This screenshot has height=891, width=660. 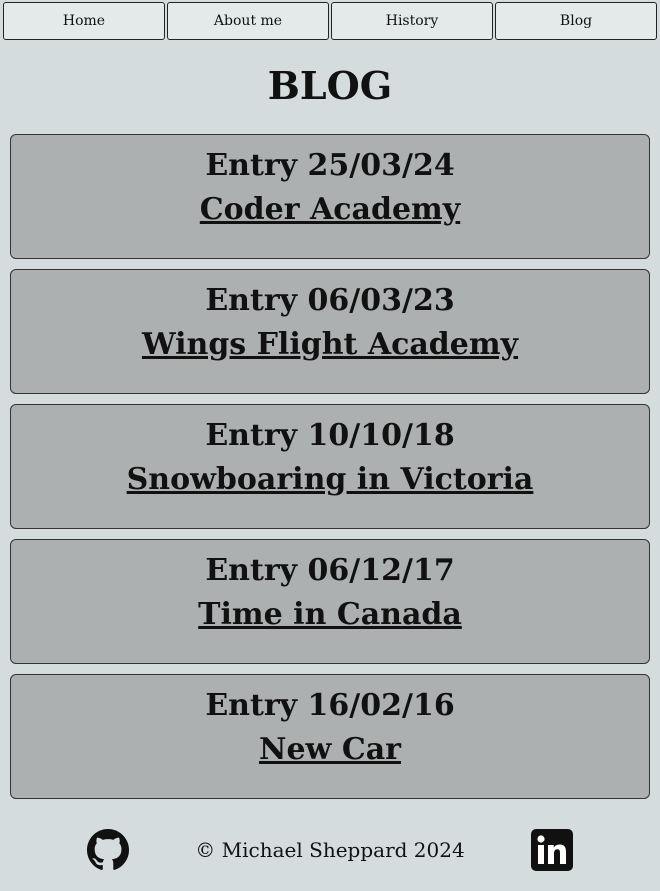 What do you see at coordinates (330, 615) in the screenshot?
I see `entry-link: Time in Canada` at bounding box center [330, 615].